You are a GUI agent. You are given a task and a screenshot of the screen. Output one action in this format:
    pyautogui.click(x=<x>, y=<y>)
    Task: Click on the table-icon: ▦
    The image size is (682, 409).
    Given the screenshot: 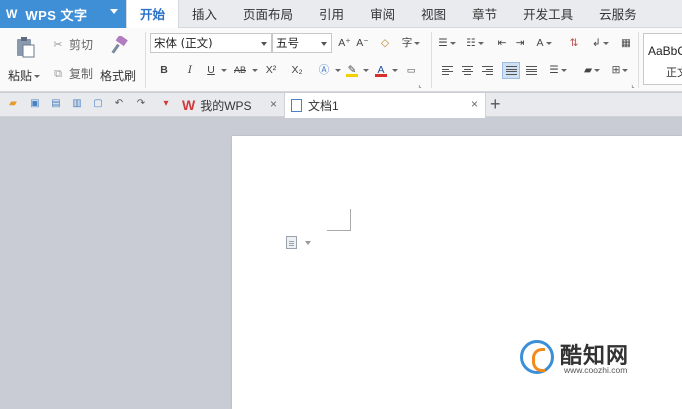 What is the action you would take?
    pyautogui.click(x=626, y=43)
    